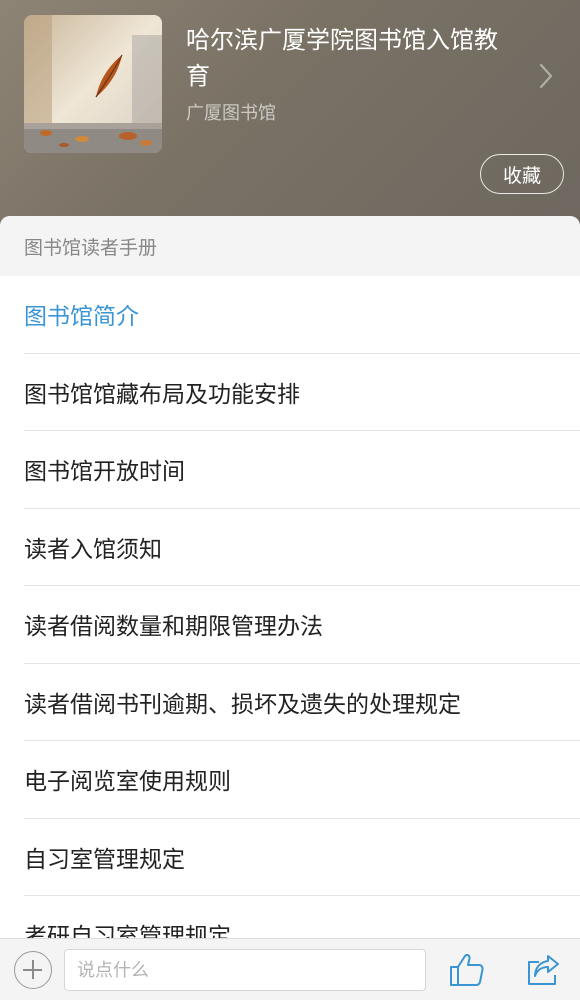  Describe the element at coordinates (546, 76) in the screenshot. I see `chevron-right-icon` at that location.